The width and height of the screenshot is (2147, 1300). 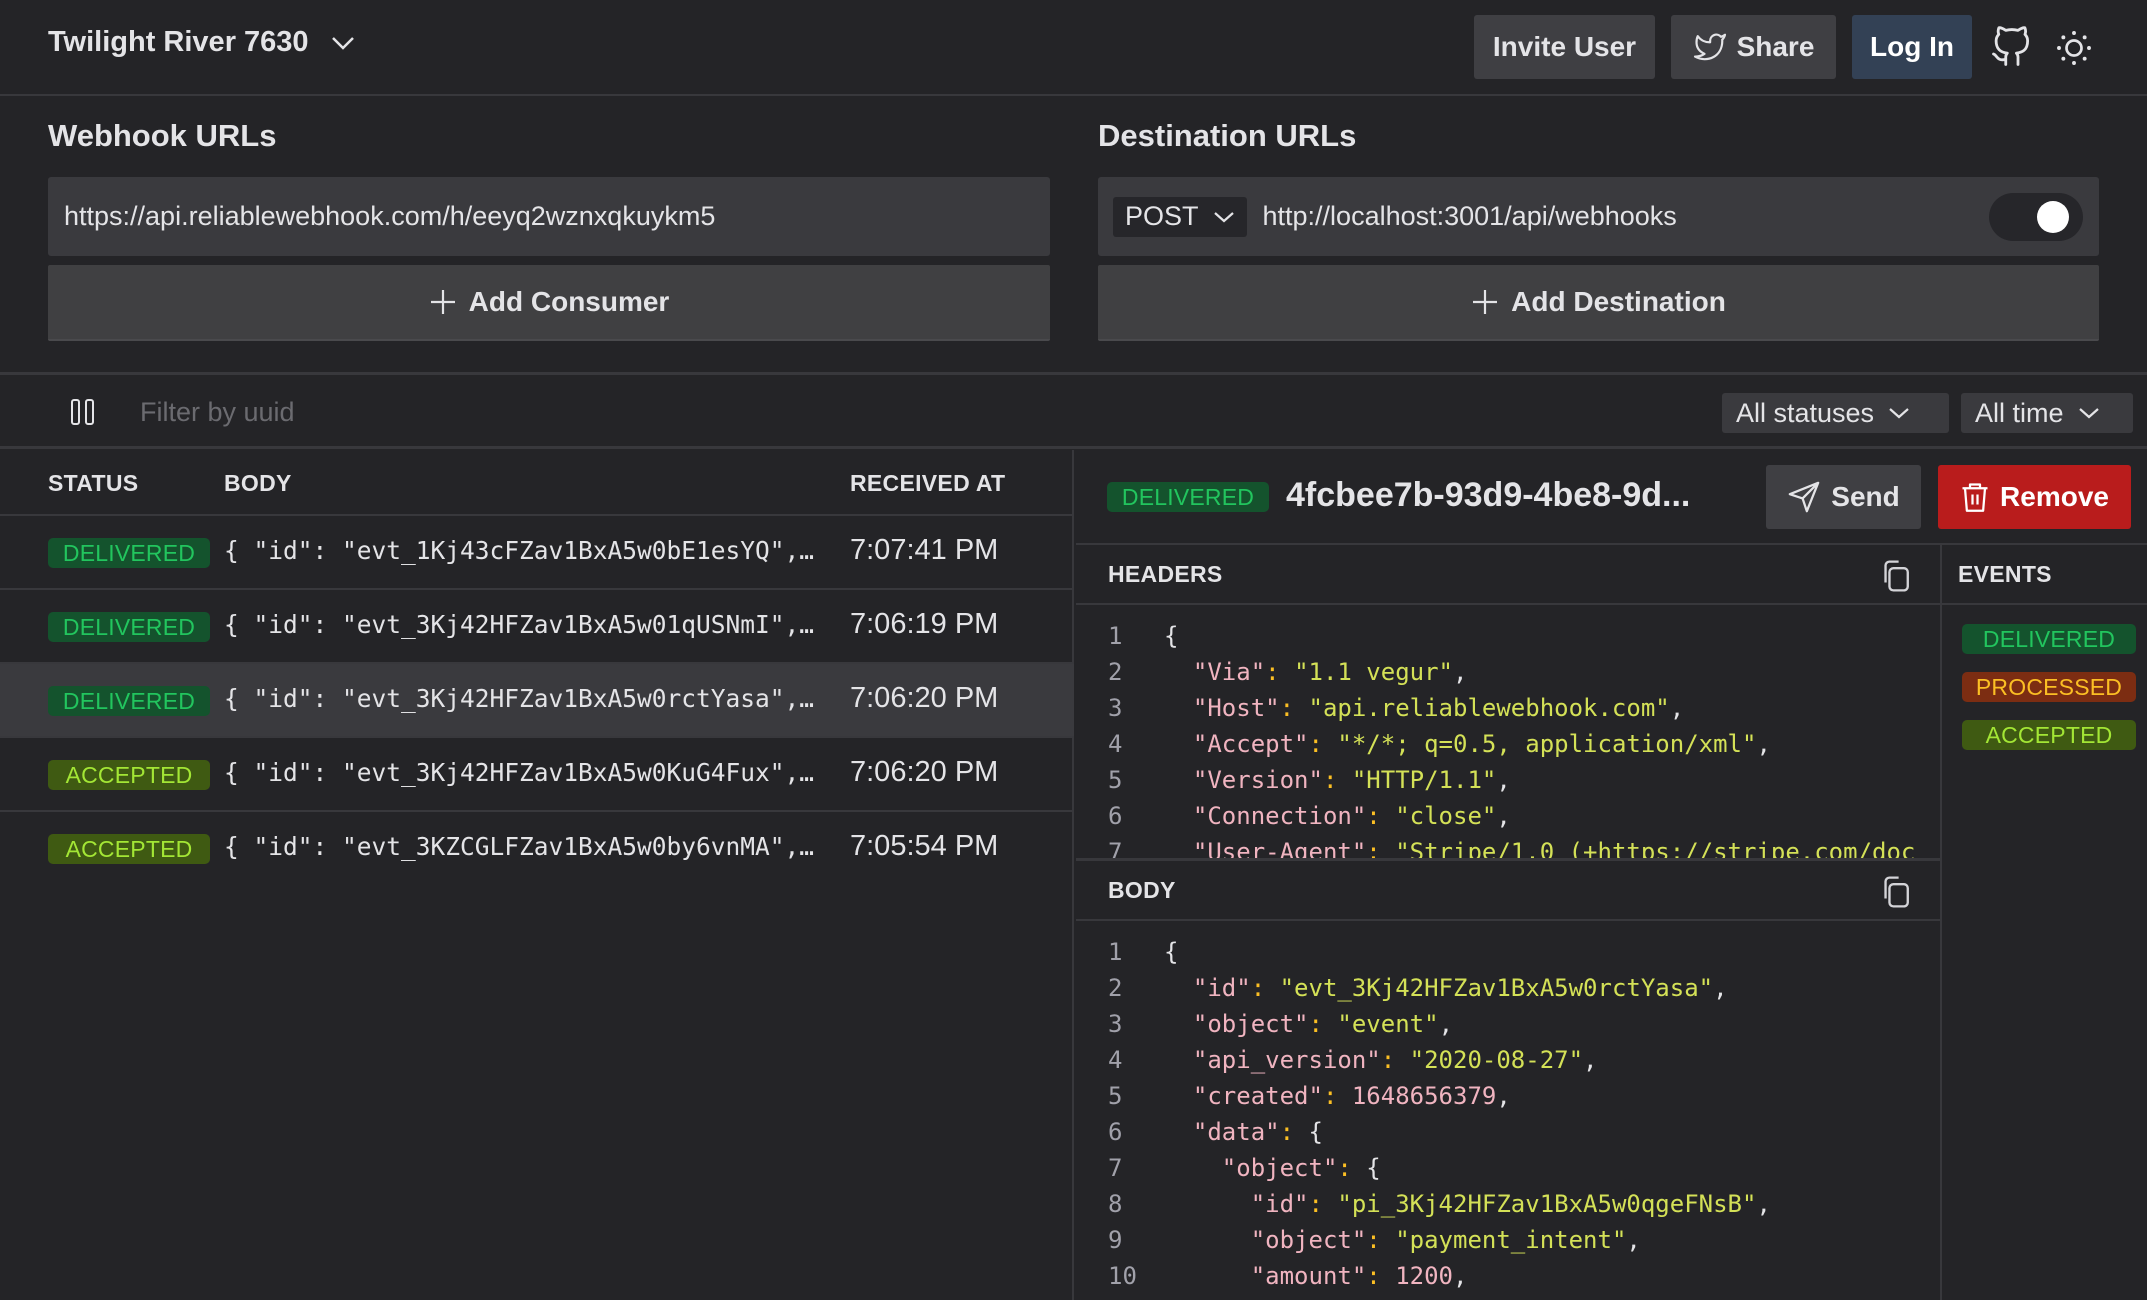 I want to click on code-content: "object": {, so click(x=1272, y=1168).